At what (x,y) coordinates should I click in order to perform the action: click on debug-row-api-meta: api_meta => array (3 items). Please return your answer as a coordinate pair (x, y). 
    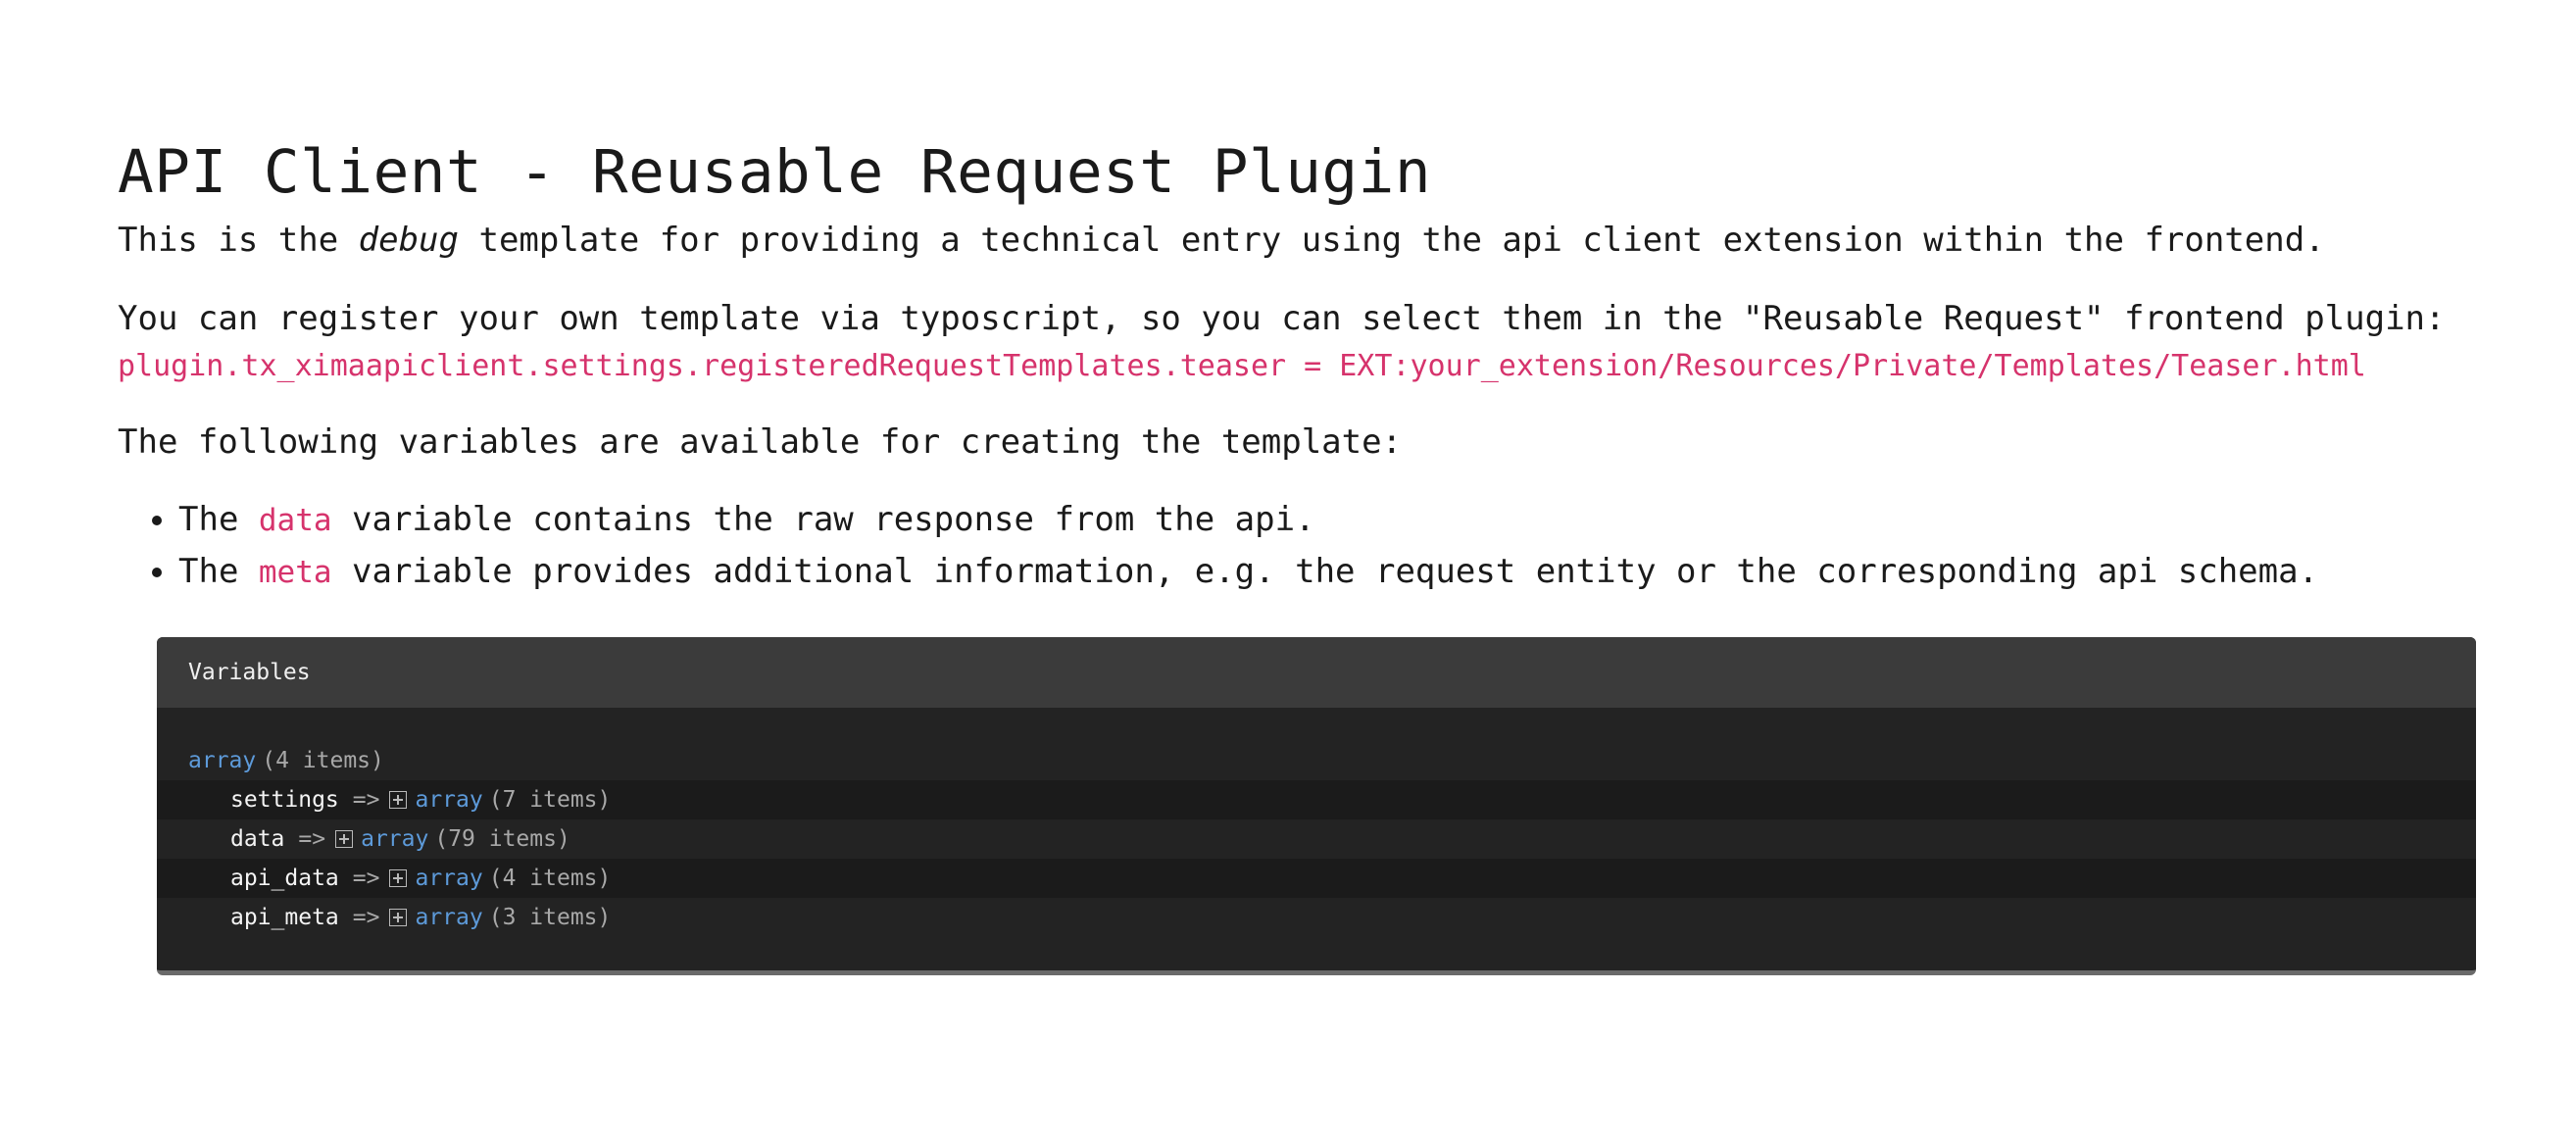
    Looking at the image, I should click on (1316, 918).